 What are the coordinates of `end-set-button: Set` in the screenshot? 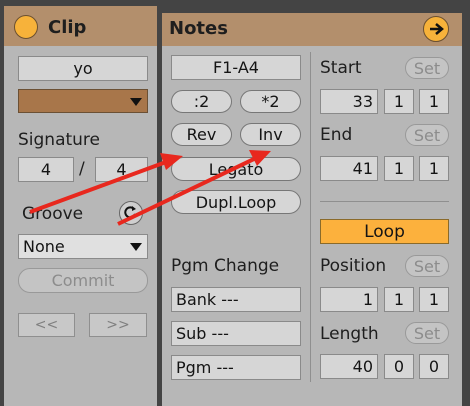 It's located at (427, 135).